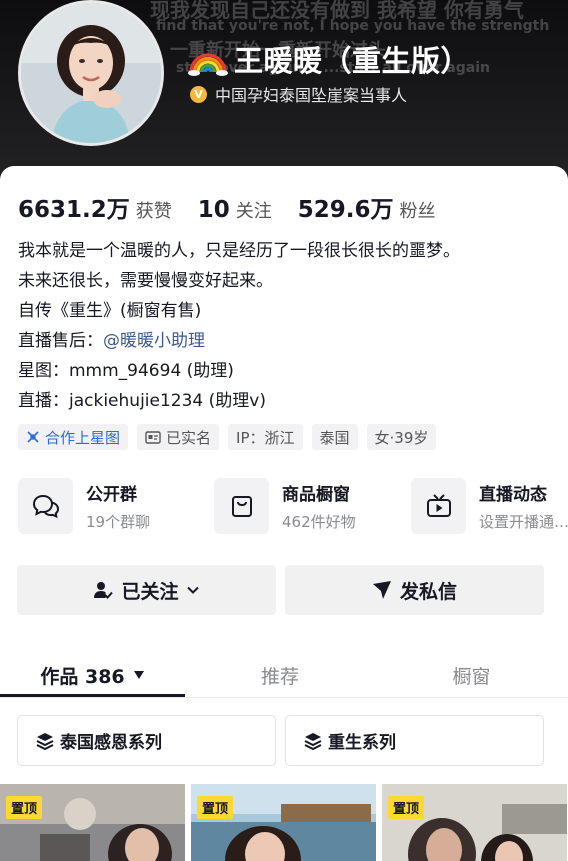  I want to click on verification-row: V 中国孕妇泰国坠崖案当事人, so click(298, 94).